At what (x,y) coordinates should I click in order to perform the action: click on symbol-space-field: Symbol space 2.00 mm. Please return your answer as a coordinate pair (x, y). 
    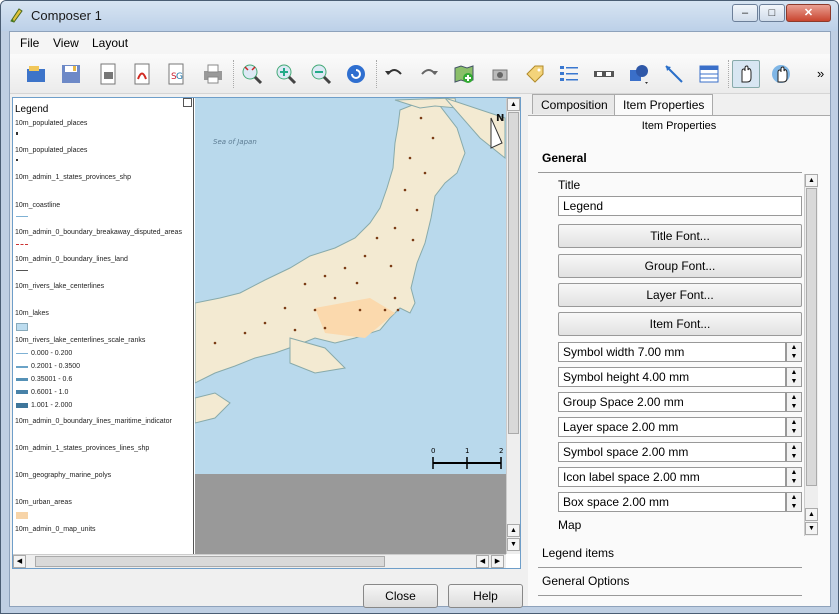
    Looking at the image, I should click on (672, 452).